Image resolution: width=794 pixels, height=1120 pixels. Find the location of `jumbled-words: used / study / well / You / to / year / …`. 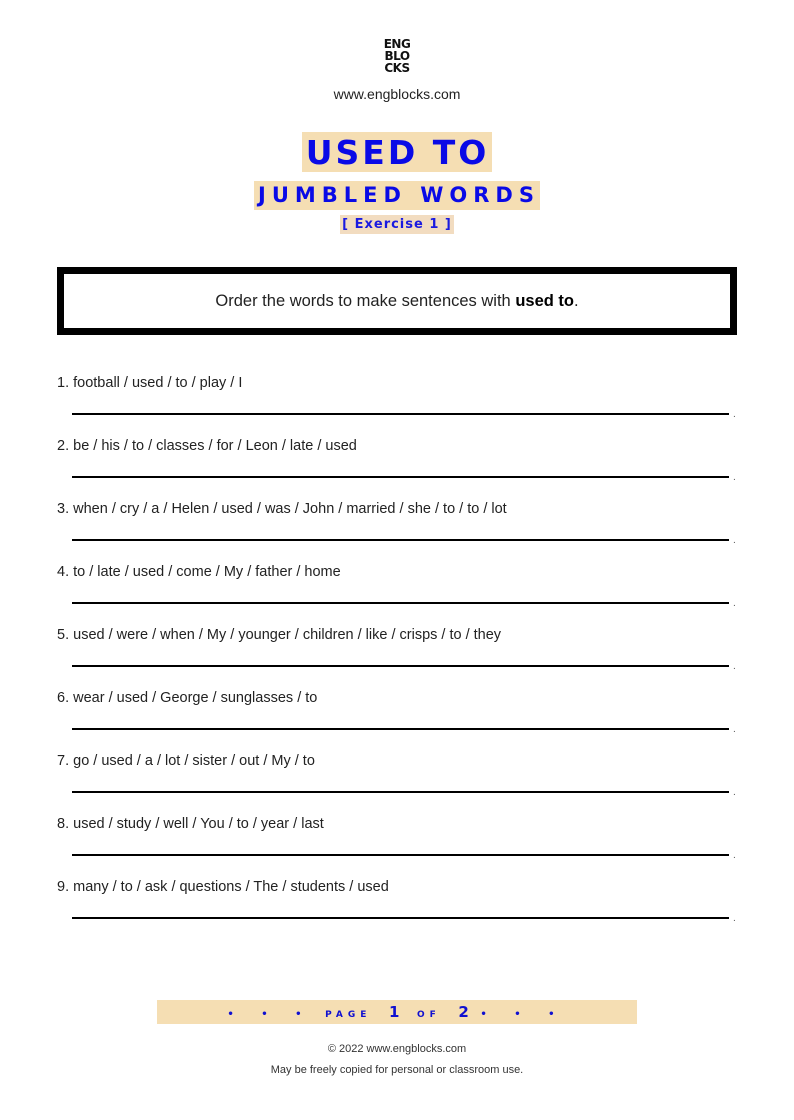

jumbled-words: used / study / well / You / to / year / … is located at coordinates (198, 824).